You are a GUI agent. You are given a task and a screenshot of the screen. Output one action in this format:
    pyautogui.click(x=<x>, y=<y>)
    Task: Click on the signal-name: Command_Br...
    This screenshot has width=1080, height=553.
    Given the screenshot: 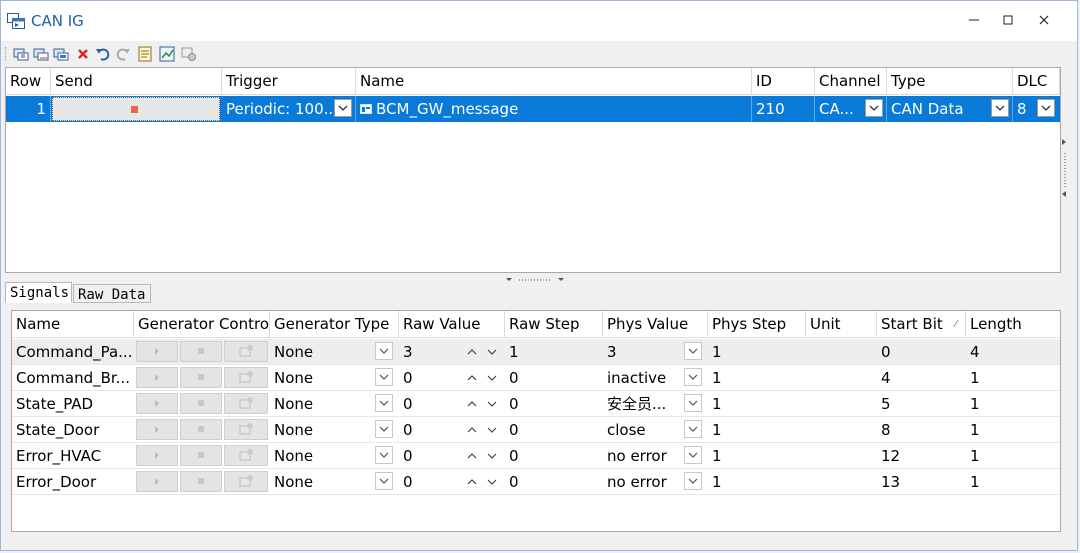 What is the action you would take?
    pyautogui.click(x=73, y=378)
    